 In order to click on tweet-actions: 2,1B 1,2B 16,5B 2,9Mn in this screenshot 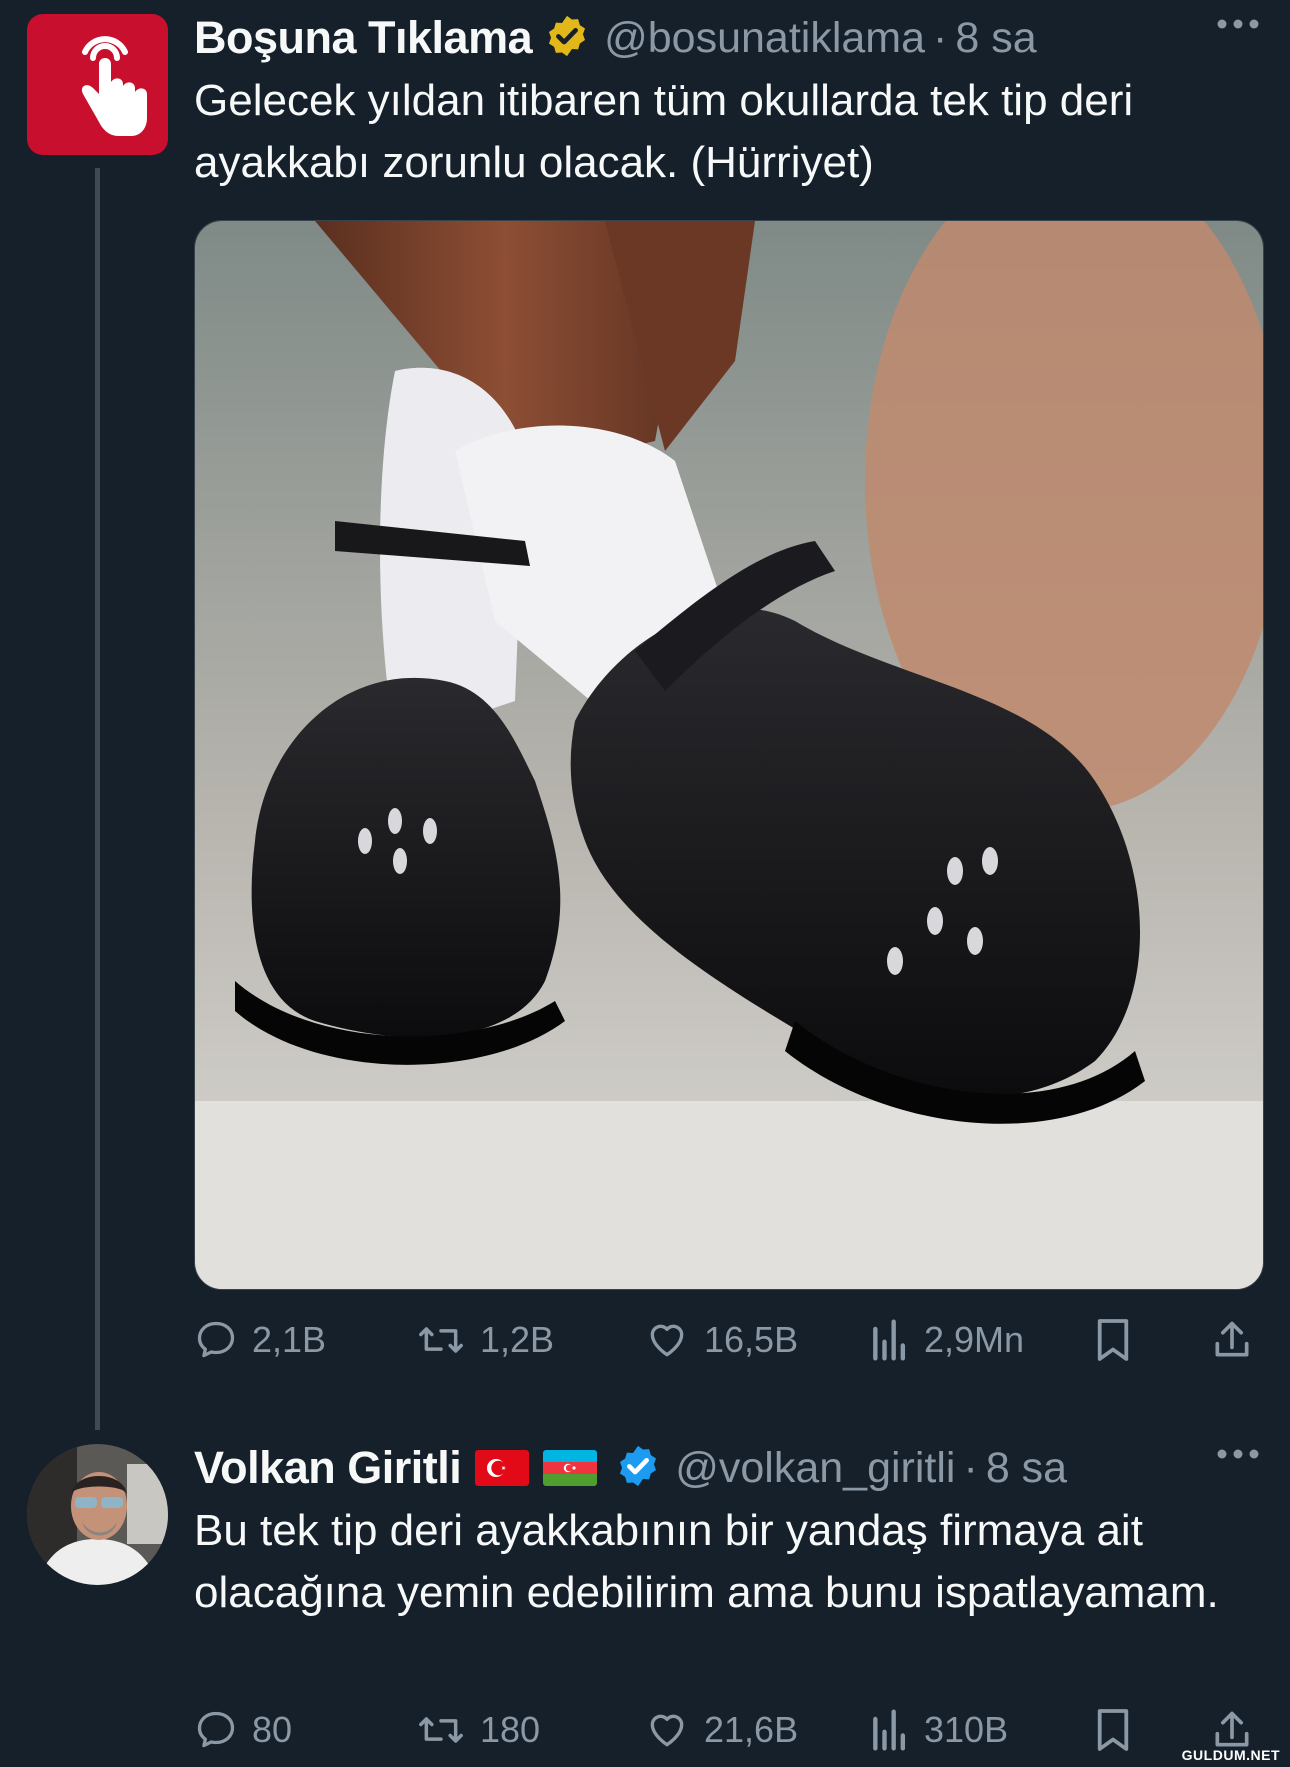, I will do `click(727, 1340)`.